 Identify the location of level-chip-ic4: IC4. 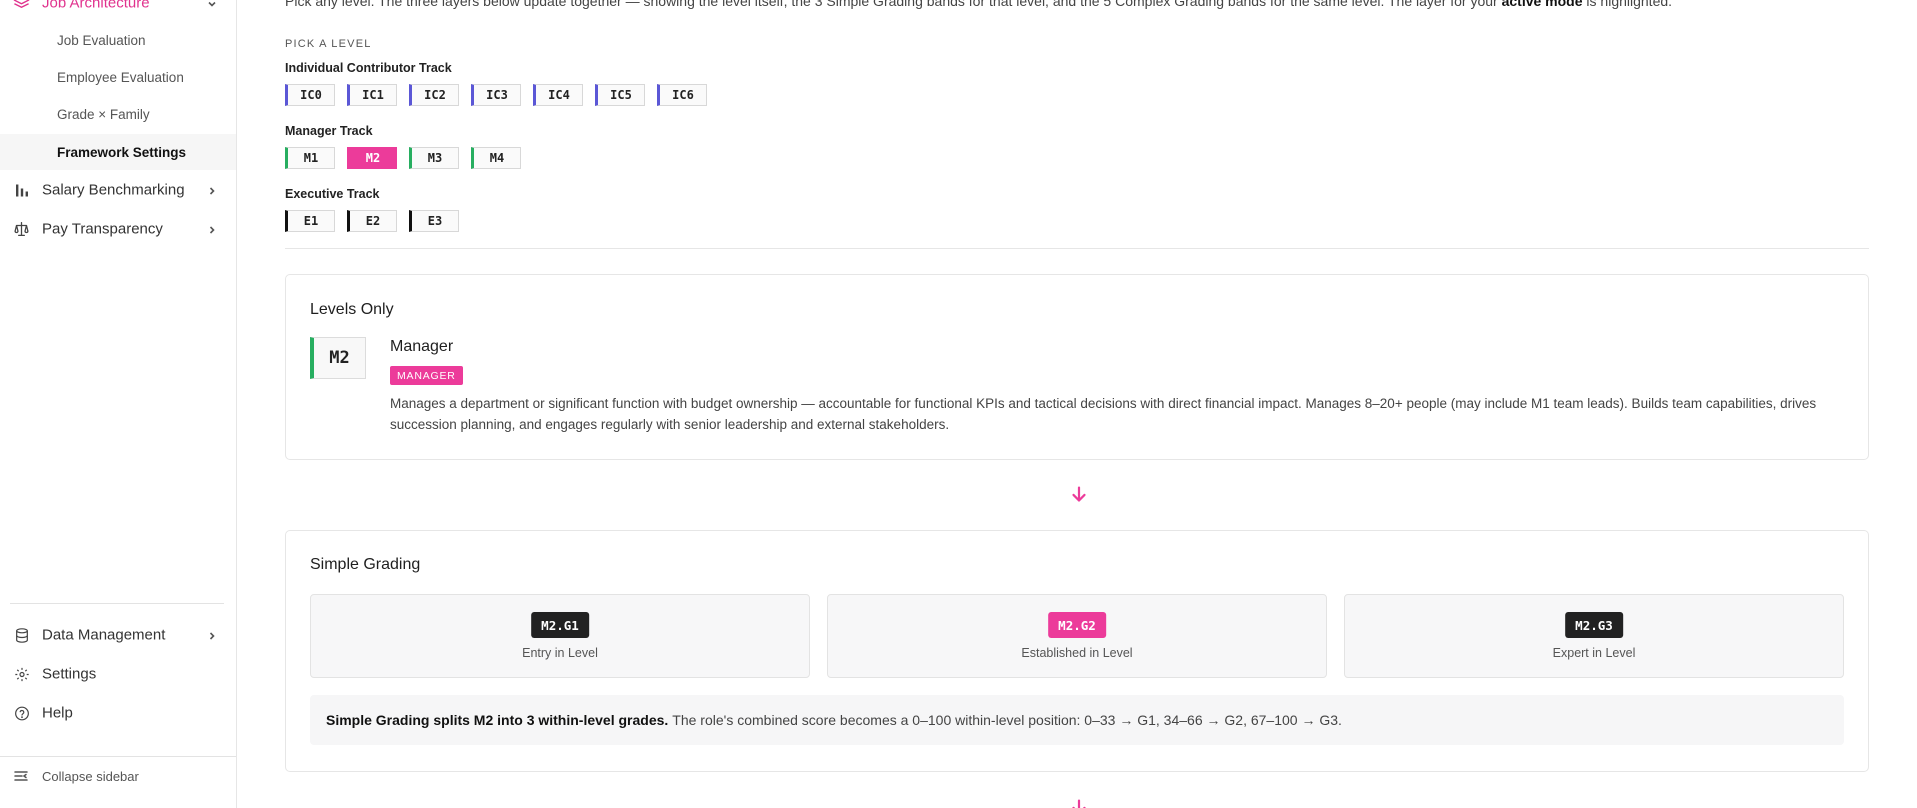
(558, 95).